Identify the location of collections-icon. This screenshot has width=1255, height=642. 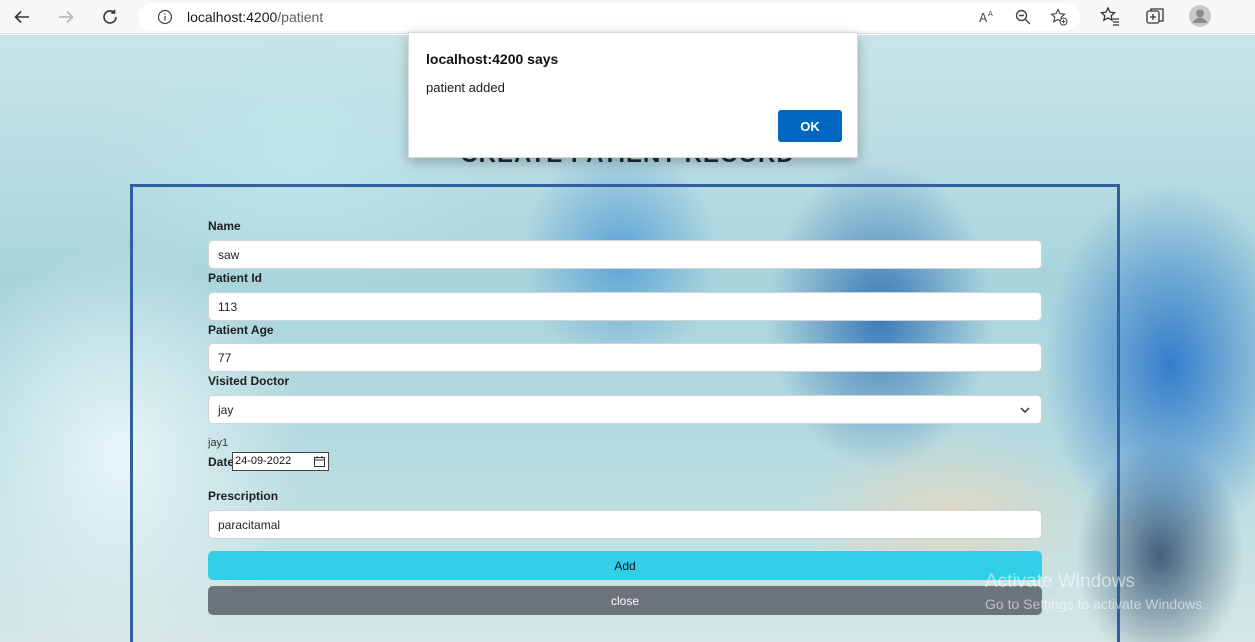
(1155, 16).